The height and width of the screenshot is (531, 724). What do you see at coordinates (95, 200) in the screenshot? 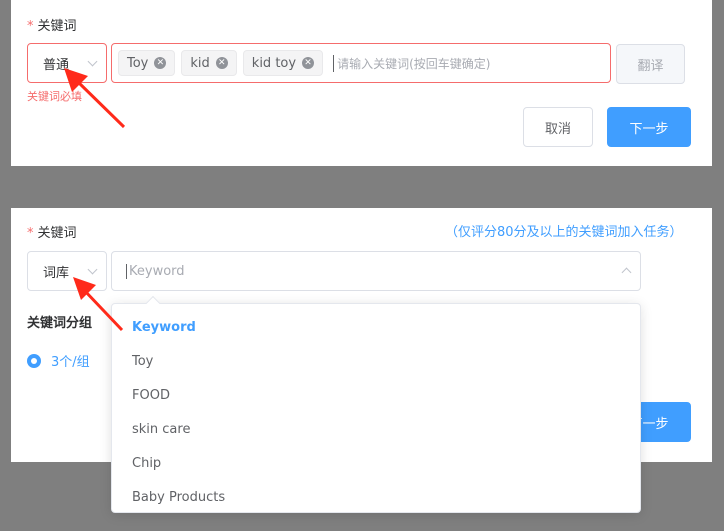
I see `annotation-arrows` at bounding box center [95, 200].